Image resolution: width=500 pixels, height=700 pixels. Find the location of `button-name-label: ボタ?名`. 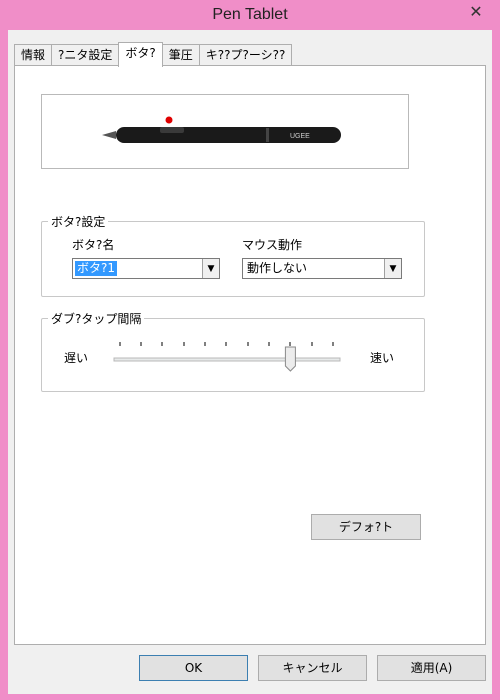

button-name-label: ボタ?名 is located at coordinates (93, 245).